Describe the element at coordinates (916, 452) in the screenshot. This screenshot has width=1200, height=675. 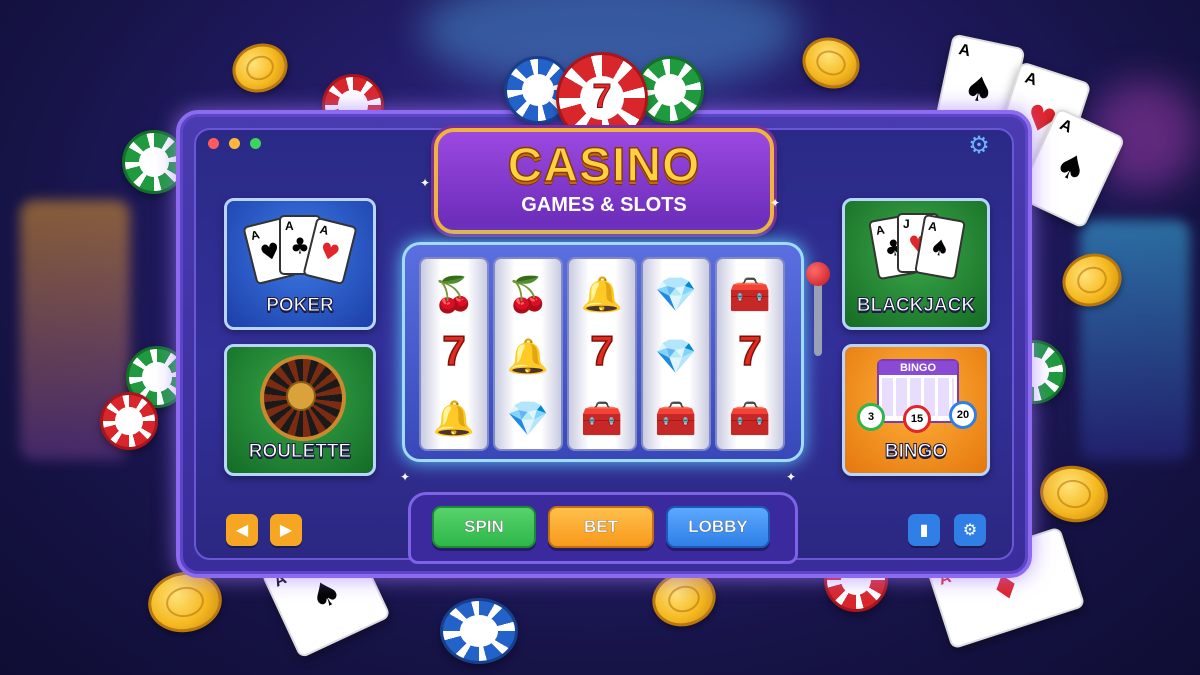
I see `tile-label: BINGO` at that location.